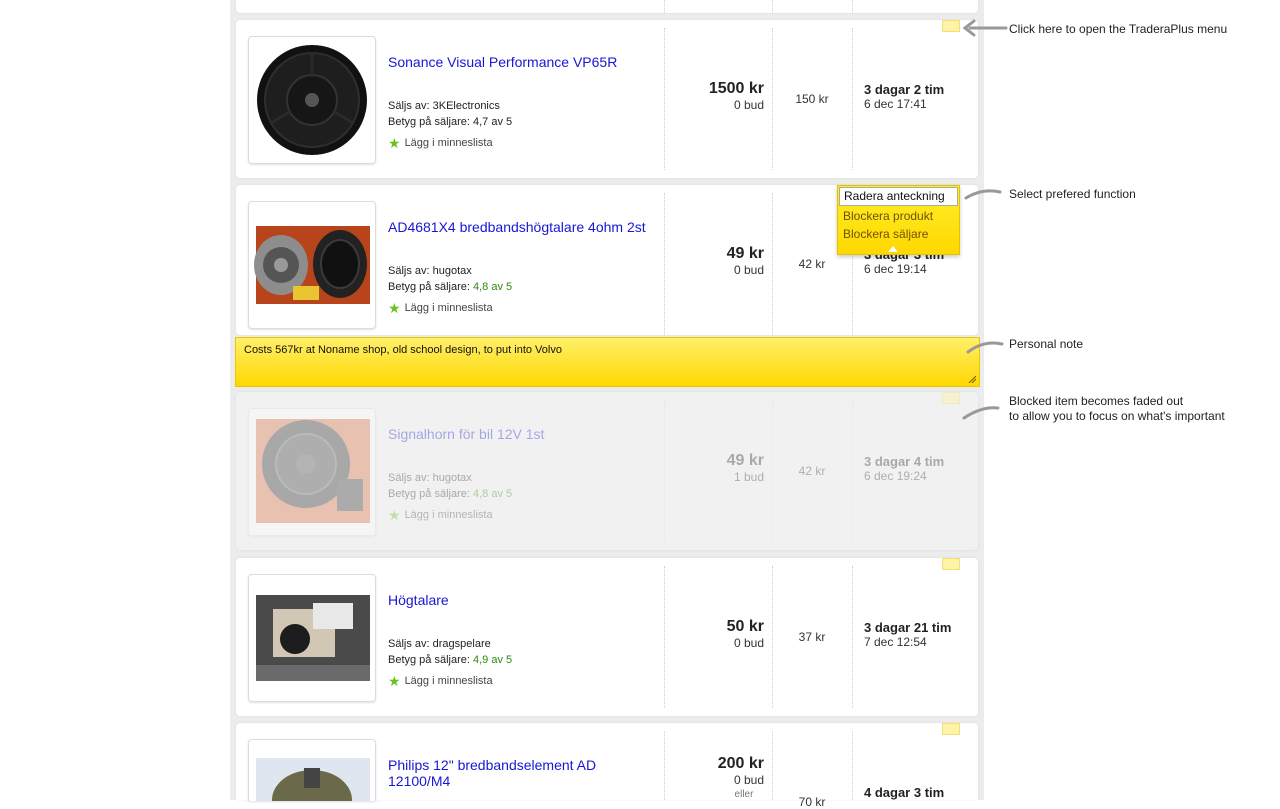 The width and height of the screenshot is (1280, 809). What do you see at coordinates (313, 779) in the screenshot?
I see `speaker-element-image` at bounding box center [313, 779].